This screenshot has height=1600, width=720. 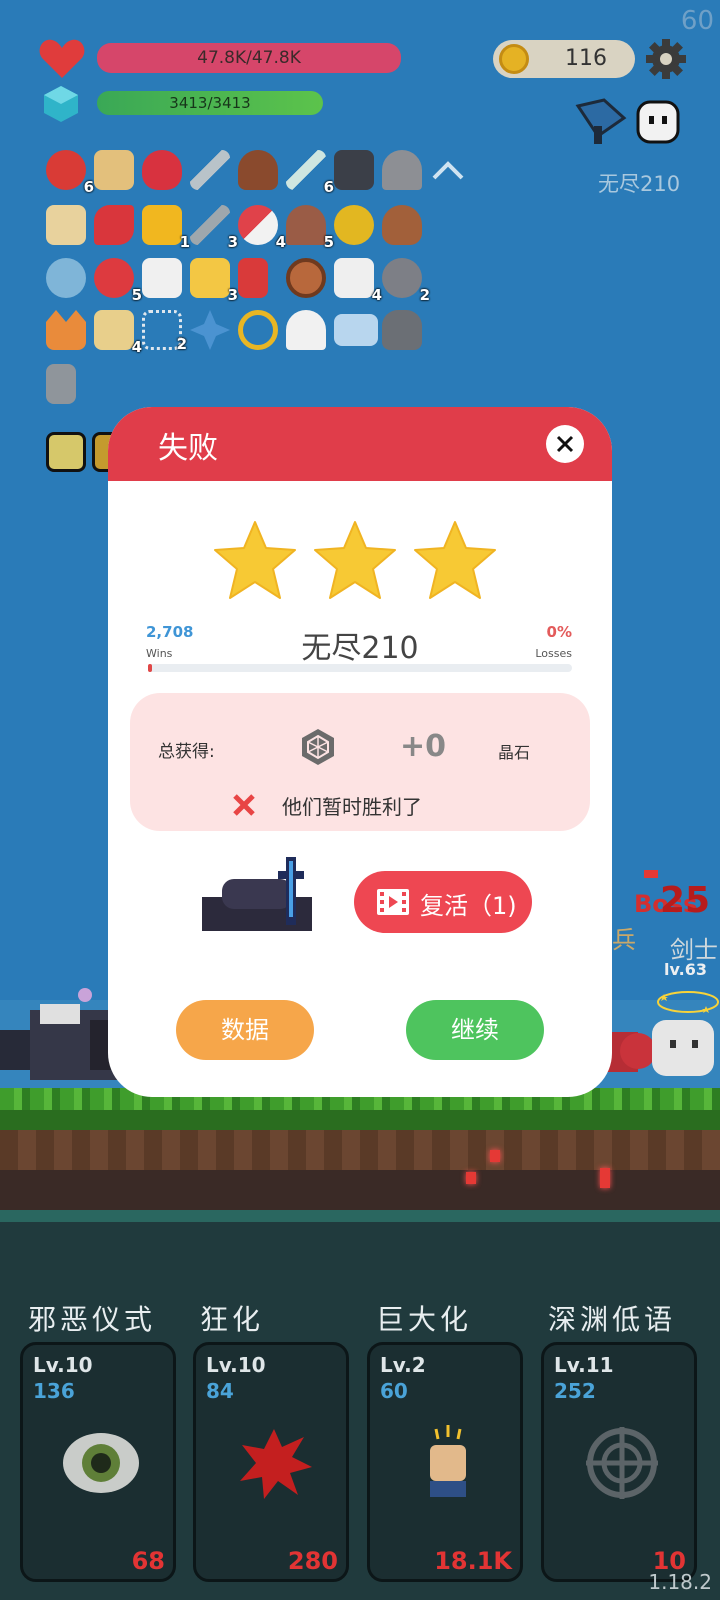 I want to click on heart-item-icon, so click(x=162, y=170).